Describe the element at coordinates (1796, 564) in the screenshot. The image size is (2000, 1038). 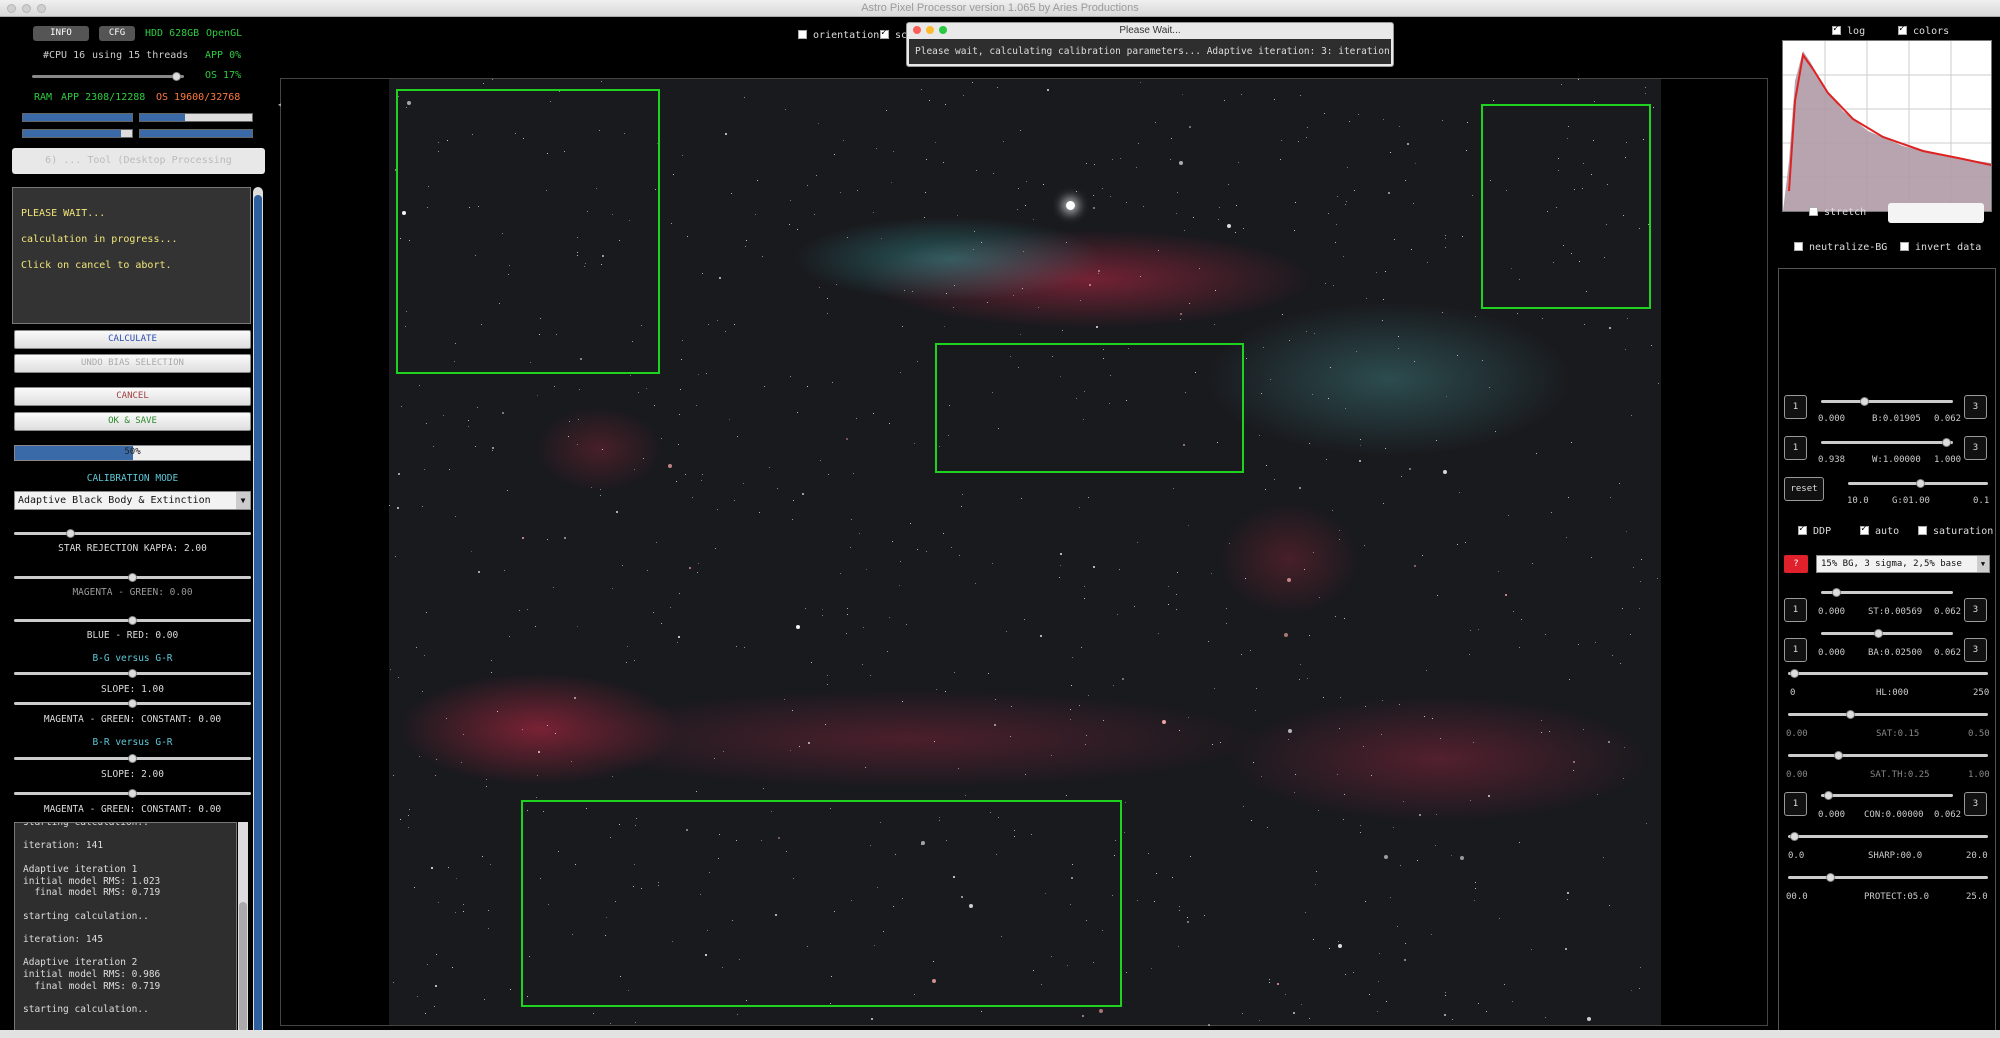
I see `help-button: ?` at that location.